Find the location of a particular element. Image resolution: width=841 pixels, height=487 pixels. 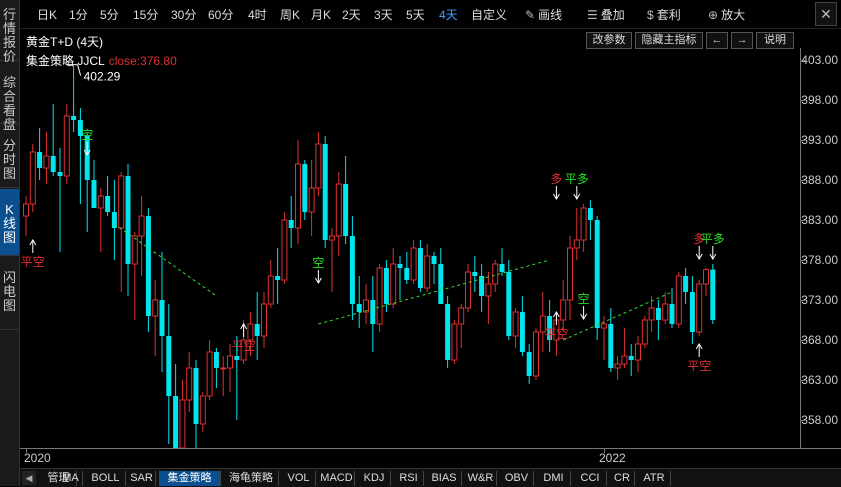

signal-marker: 平多 is located at coordinates (713, 246).